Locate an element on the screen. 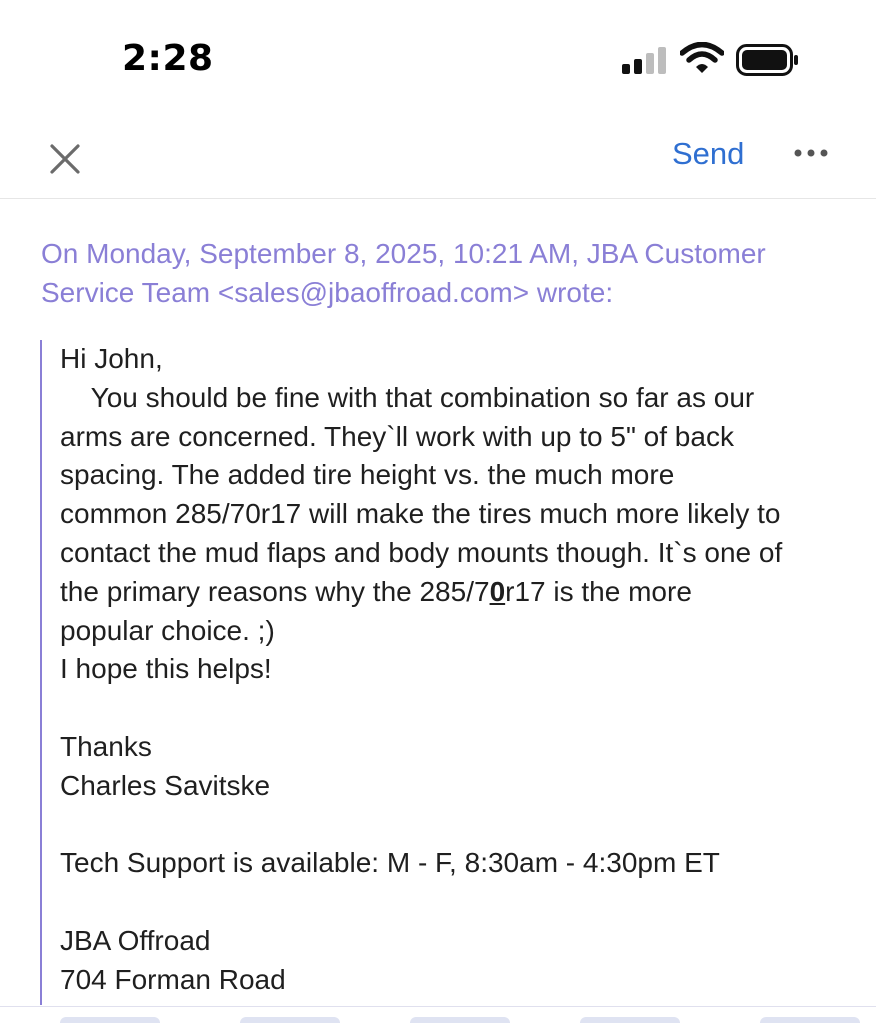 This screenshot has width=876, height=1023. company-name: JBA Offroad is located at coordinates (135, 940).